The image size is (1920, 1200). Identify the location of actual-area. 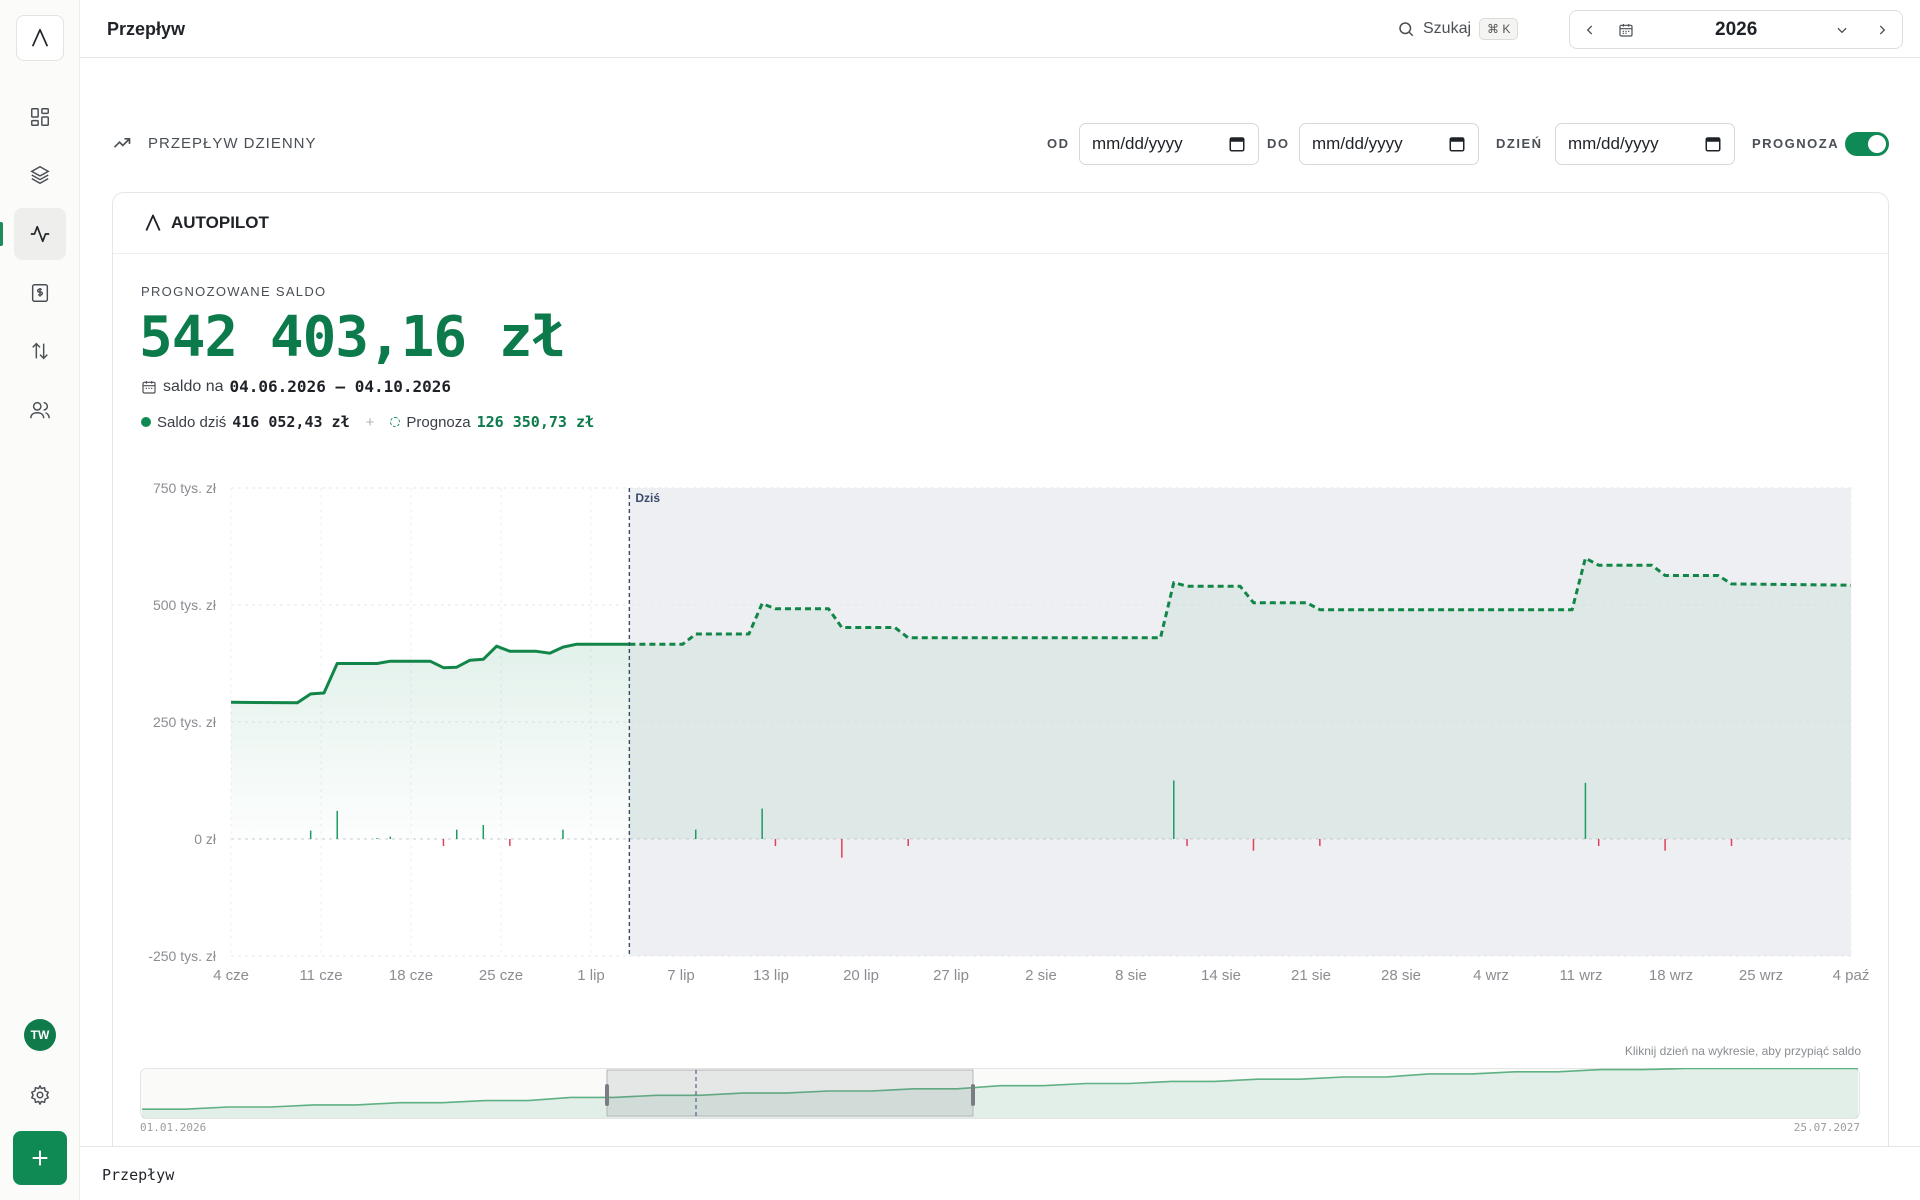
(430, 741).